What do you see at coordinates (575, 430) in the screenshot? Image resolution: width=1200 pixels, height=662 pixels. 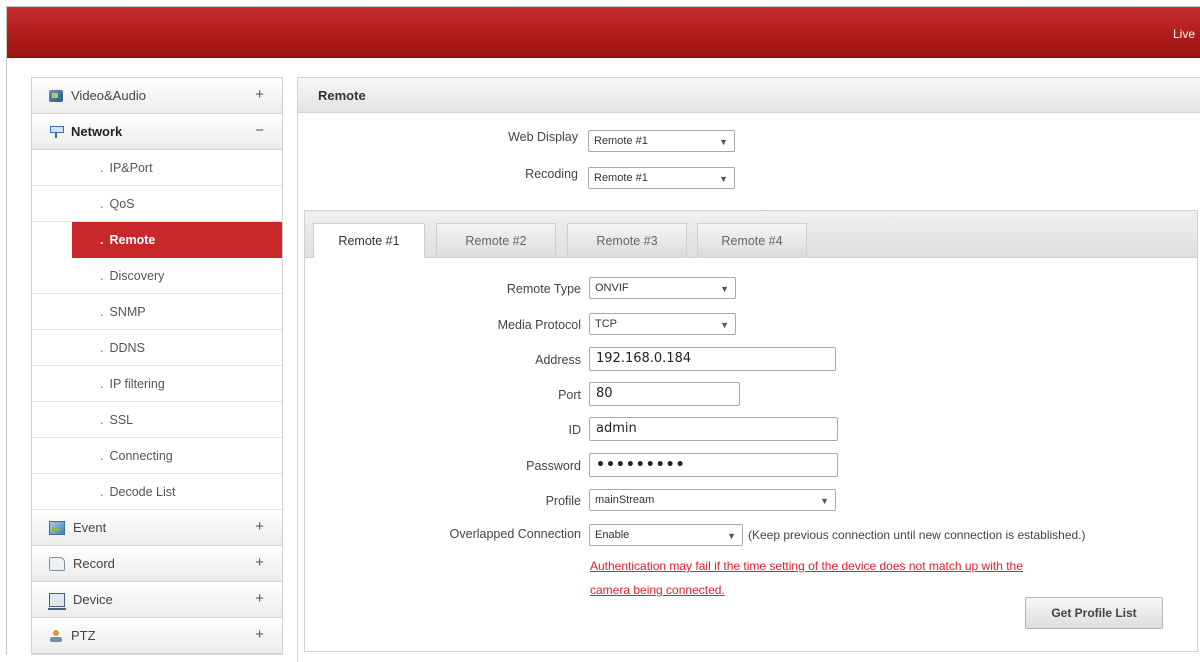 I see `id-label: ID` at bounding box center [575, 430].